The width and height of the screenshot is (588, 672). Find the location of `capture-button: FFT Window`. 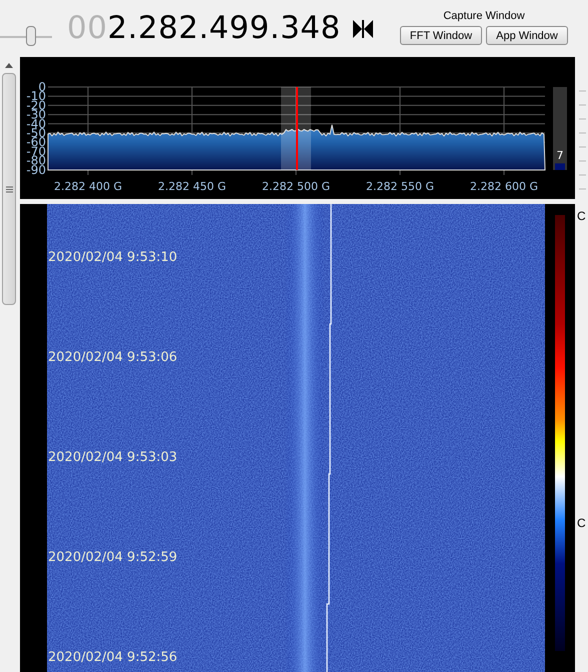

capture-button: FFT Window is located at coordinates (441, 36).